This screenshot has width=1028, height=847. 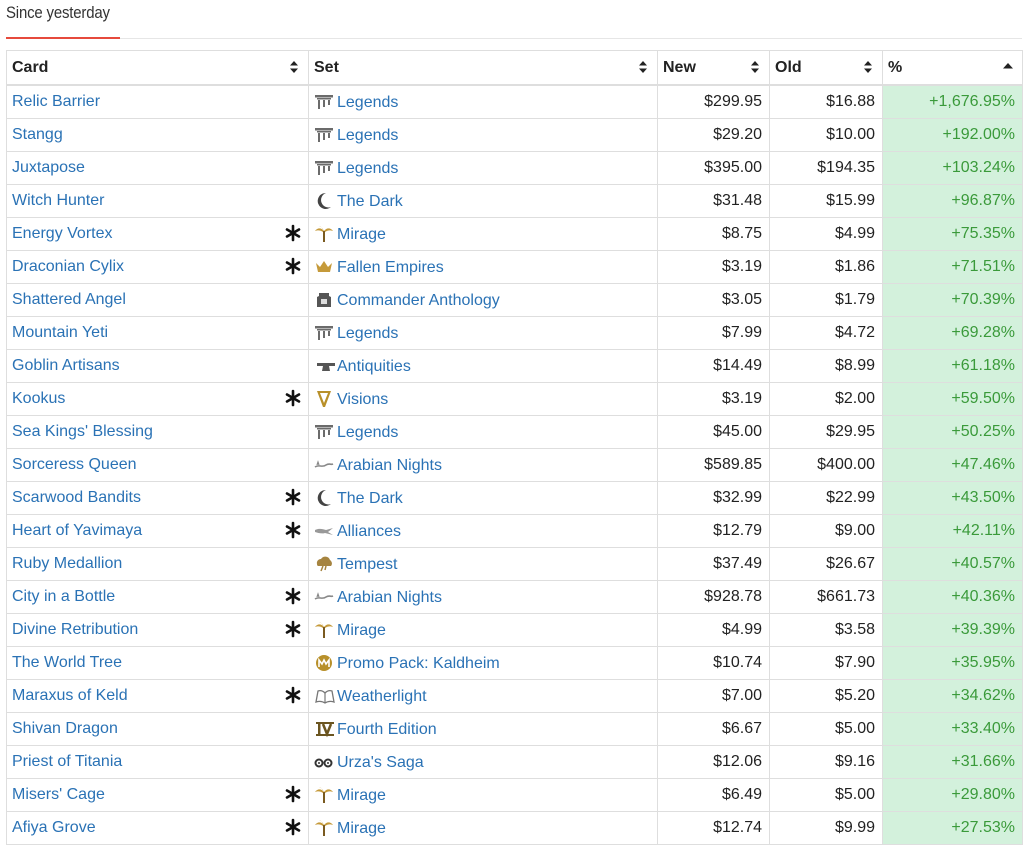 I want to click on card-link: City in a Bottle, so click(x=63, y=596).